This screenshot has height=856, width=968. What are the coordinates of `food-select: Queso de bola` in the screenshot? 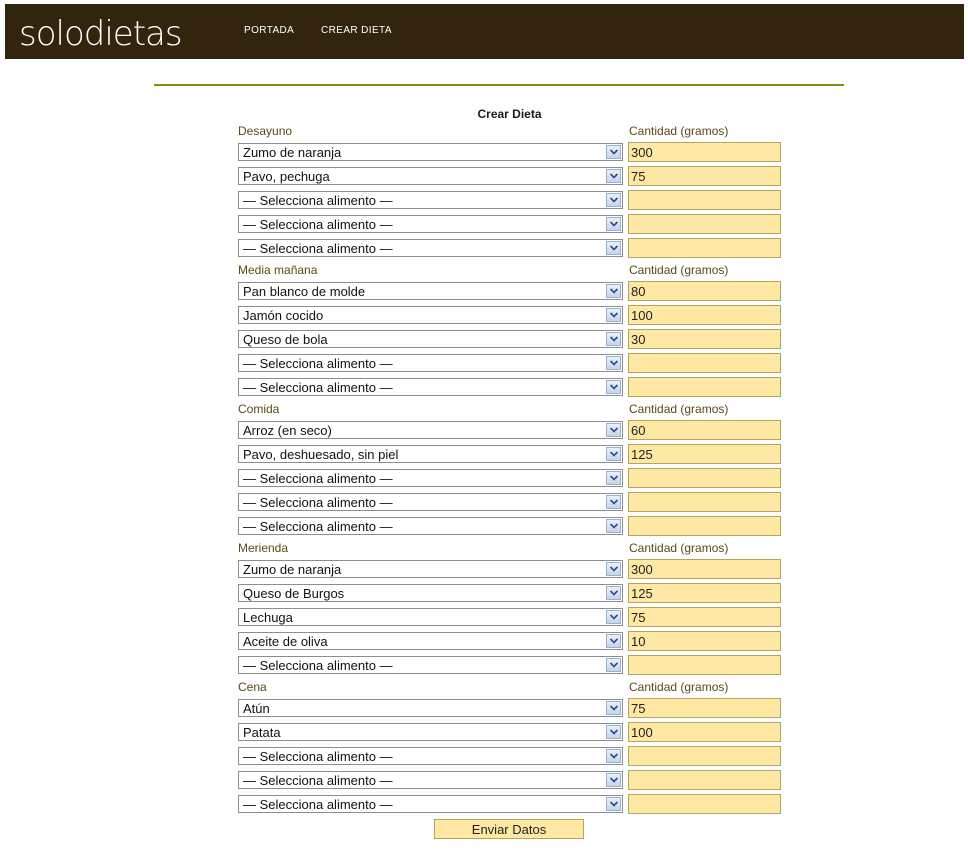 It's located at (430, 339).